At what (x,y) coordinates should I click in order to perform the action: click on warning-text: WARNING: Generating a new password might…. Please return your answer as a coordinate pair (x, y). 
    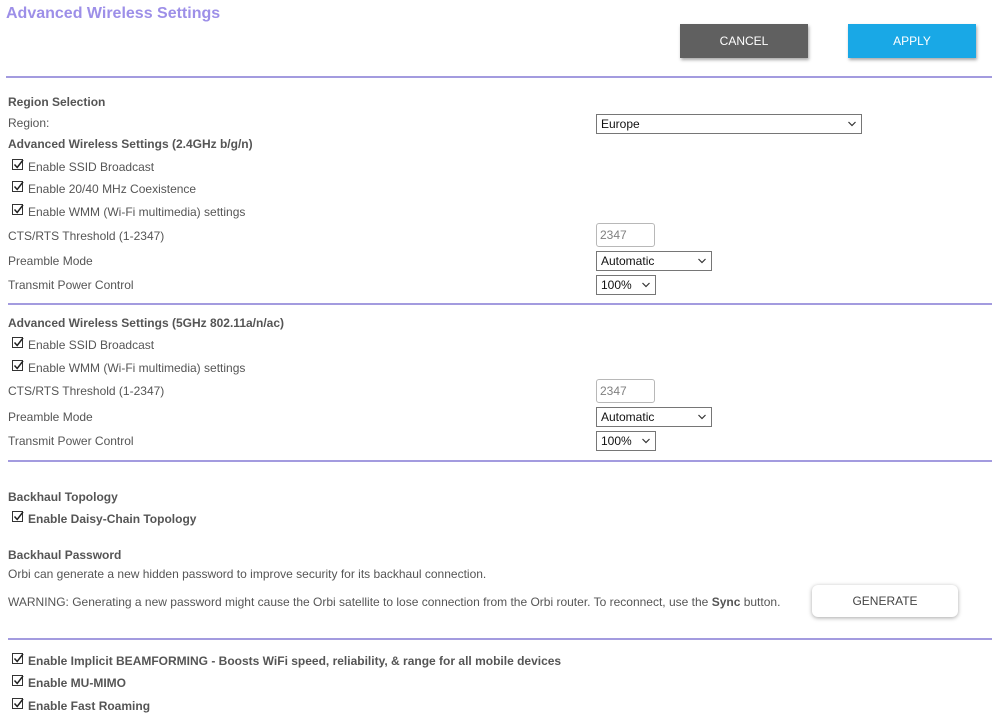
    Looking at the image, I should click on (360, 602).